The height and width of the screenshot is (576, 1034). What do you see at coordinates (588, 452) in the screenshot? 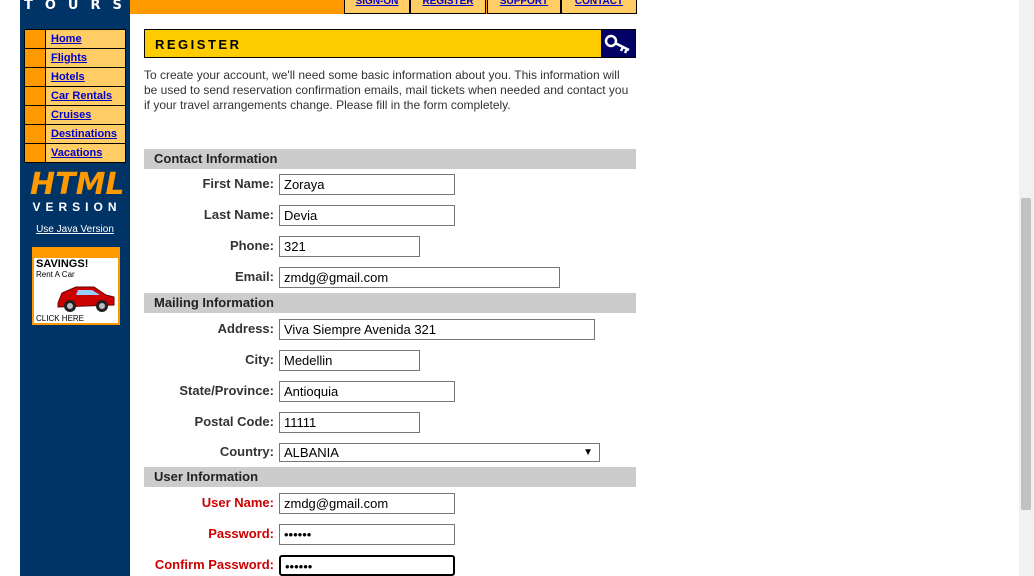
I see `chevron-down-icon: ▼` at bounding box center [588, 452].